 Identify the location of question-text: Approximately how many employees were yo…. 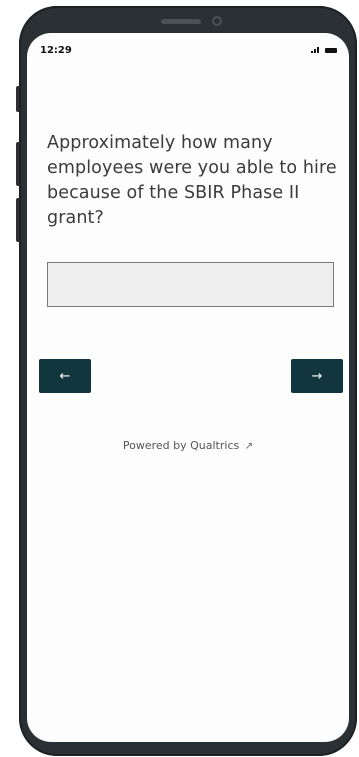
(192, 180).